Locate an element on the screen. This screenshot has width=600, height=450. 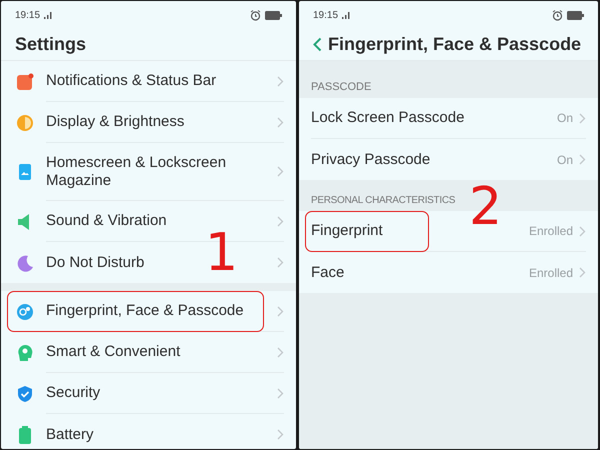
setting-label: Privacy Passcode is located at coordinates (370, 159).